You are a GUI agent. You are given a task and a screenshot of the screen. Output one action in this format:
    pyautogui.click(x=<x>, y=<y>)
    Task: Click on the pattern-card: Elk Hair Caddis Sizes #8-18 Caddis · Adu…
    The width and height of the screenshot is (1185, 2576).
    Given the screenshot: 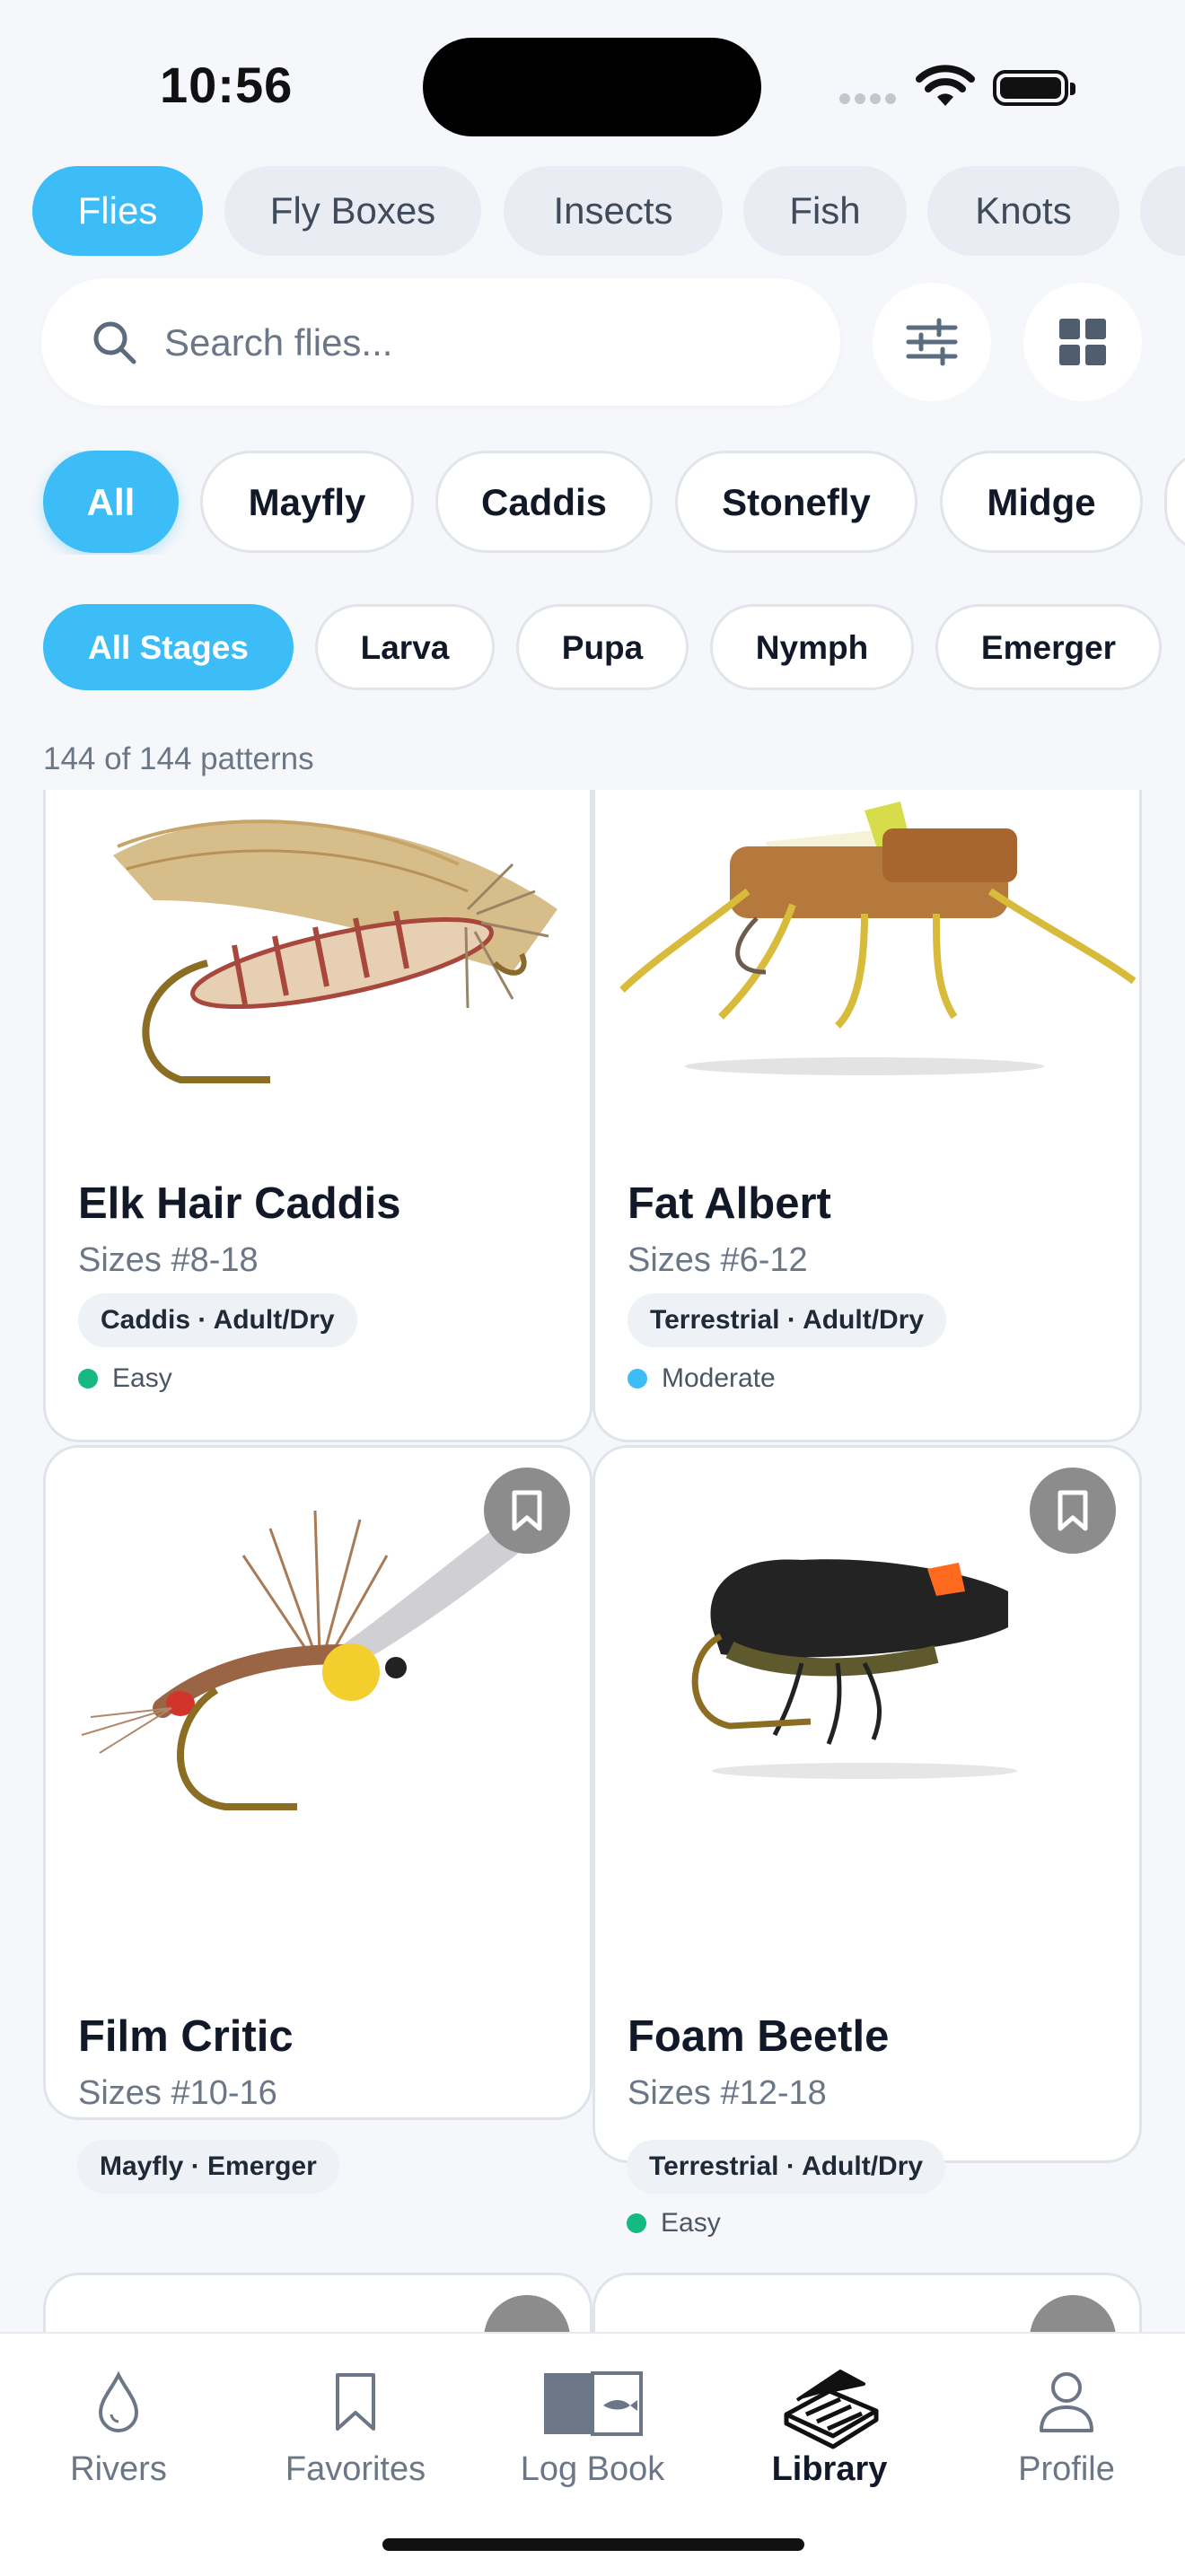 What is the action you would take?
    pyautogui.click(x=317, y=1116)
    